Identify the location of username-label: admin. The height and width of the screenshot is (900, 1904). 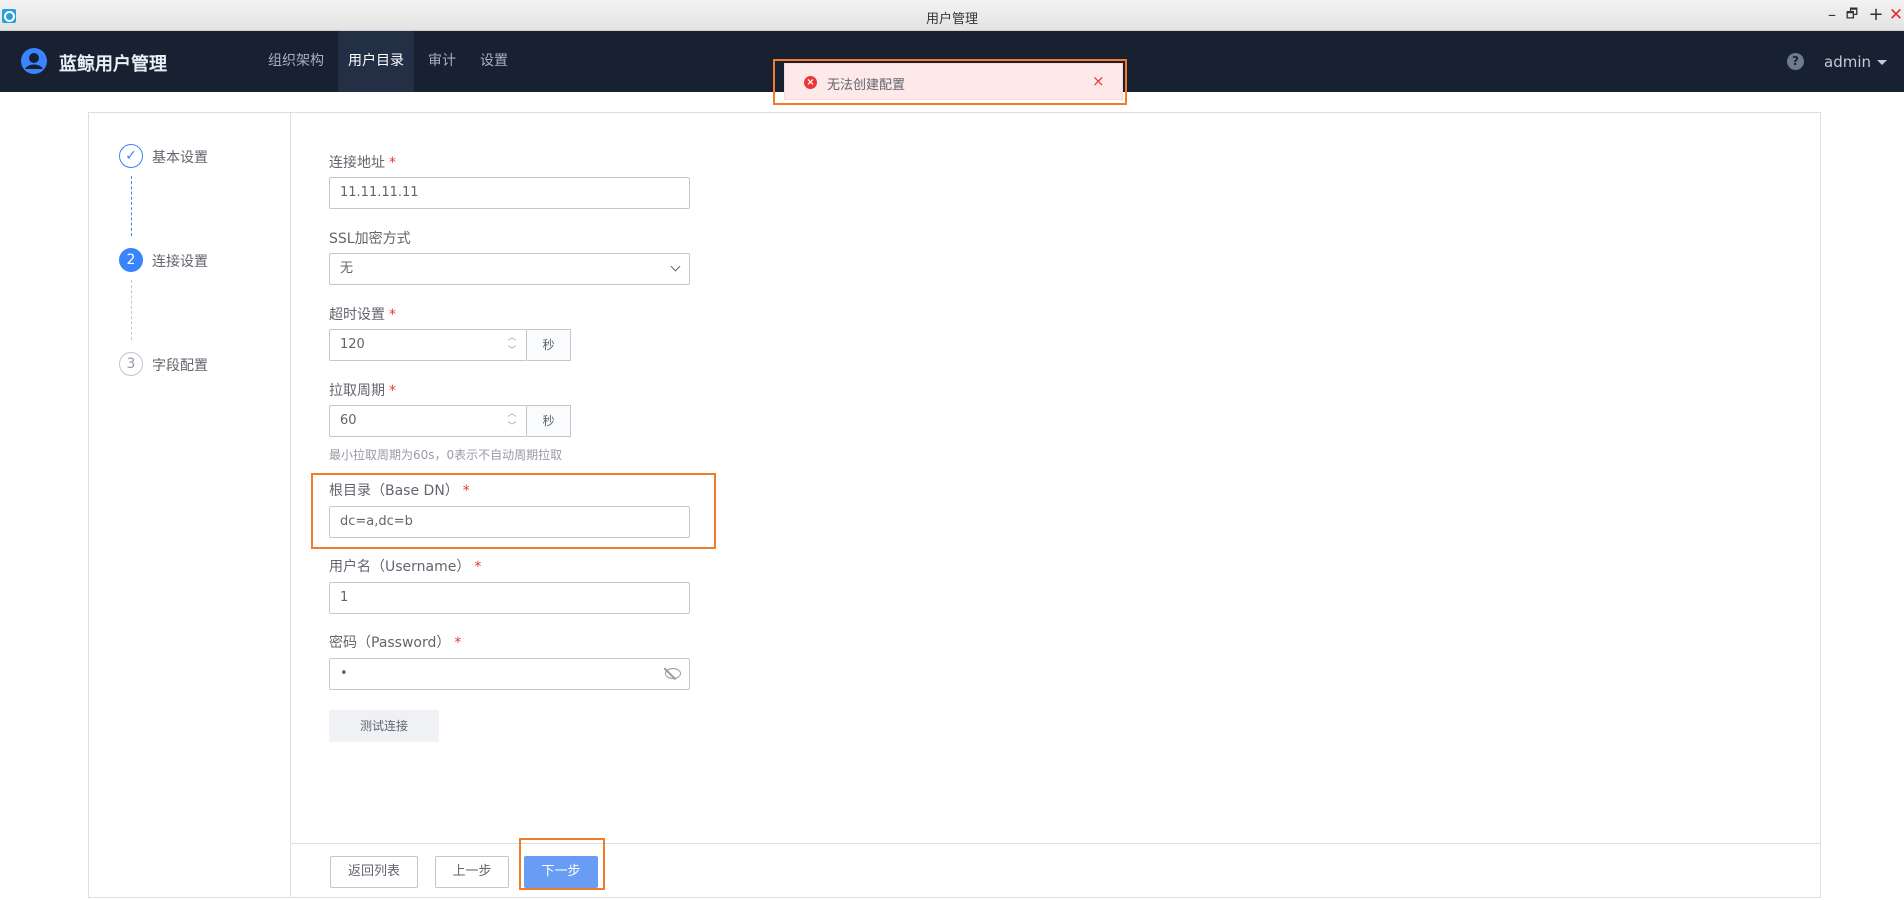
(1847, 62).